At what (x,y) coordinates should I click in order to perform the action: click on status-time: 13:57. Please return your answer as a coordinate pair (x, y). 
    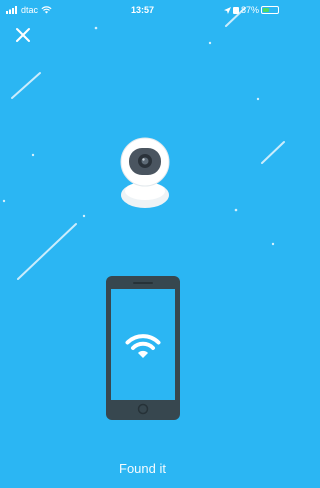
    Looking at the image, I should click on (142, 10).